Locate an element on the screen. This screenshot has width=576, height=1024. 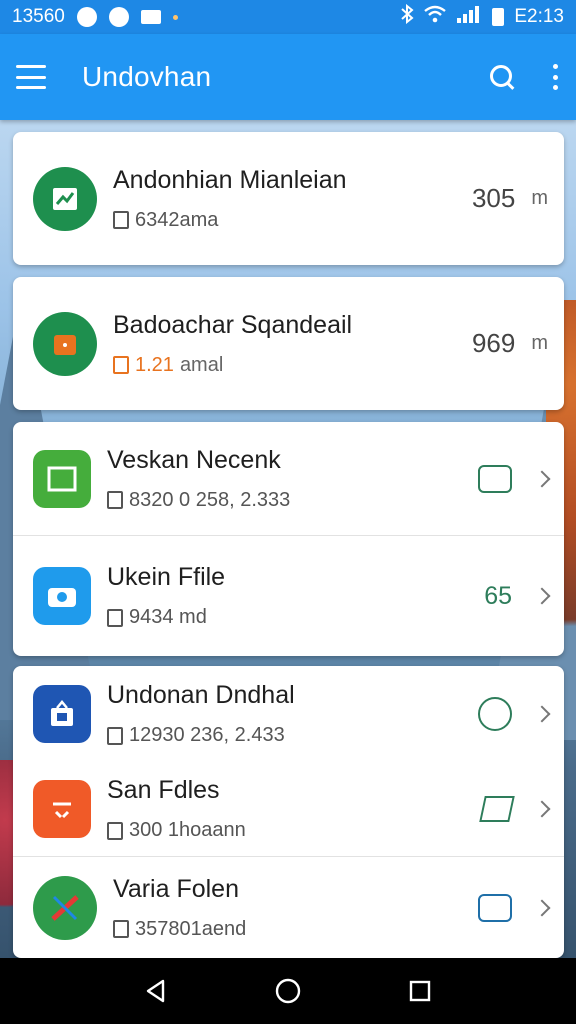
system-navigation-bar is located at coordinates (288, 991).